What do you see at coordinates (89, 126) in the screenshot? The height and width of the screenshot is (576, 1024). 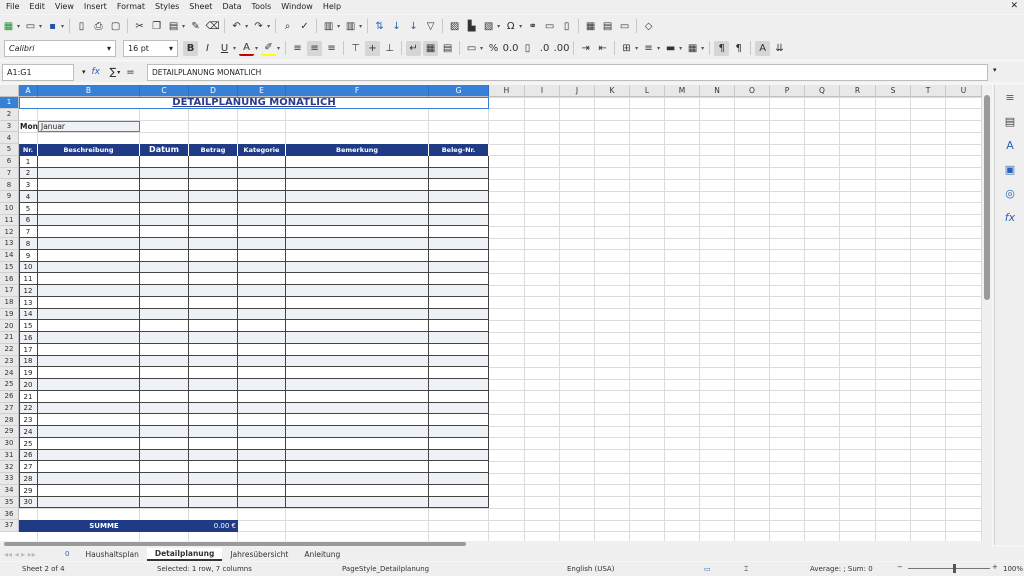 I see `month-value-cell: Januar` at bounding box center [89, 126].